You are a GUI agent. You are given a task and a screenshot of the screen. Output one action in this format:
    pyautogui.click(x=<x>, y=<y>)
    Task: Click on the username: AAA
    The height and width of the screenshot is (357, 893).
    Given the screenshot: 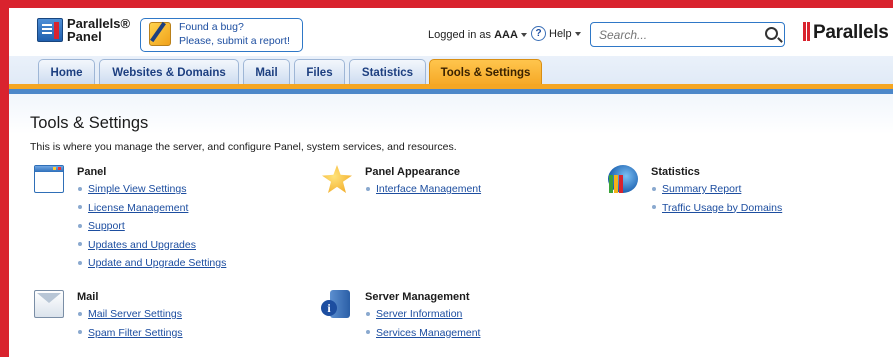 What is the action you would take?
    pyautogui.click(x=506, y=35)
    